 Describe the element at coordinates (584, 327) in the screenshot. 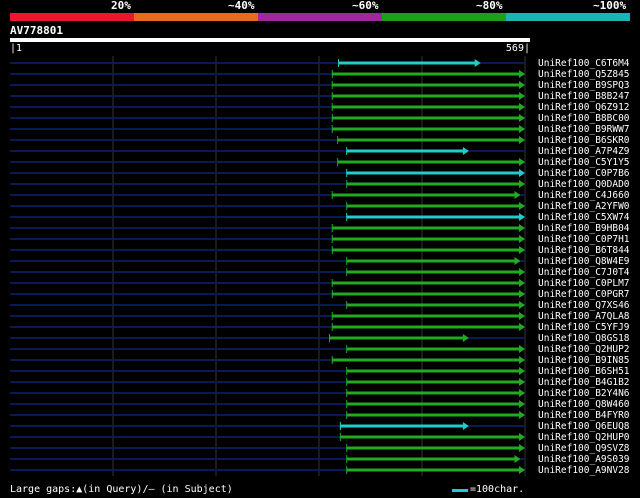

I see `hit-label: UniRef100_C5YFJ9` at that location.